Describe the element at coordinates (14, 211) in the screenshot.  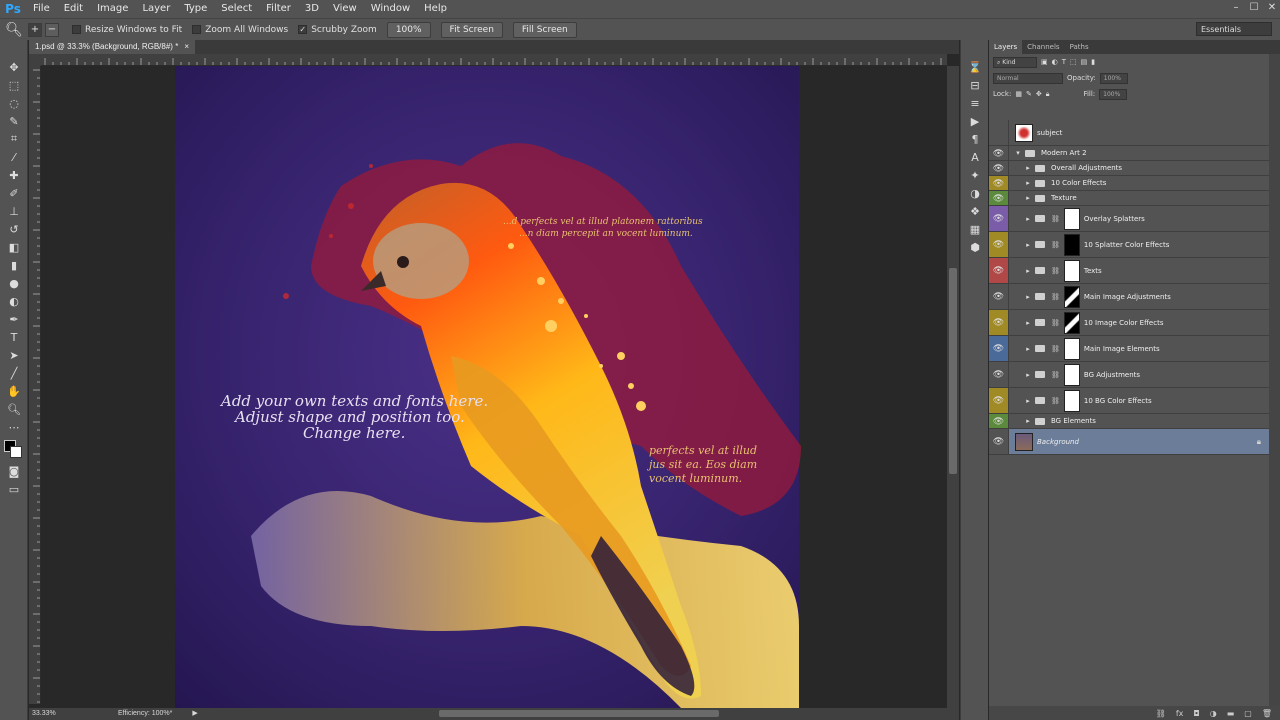
I see `stamp-tool-icon: ⊥` at that location.